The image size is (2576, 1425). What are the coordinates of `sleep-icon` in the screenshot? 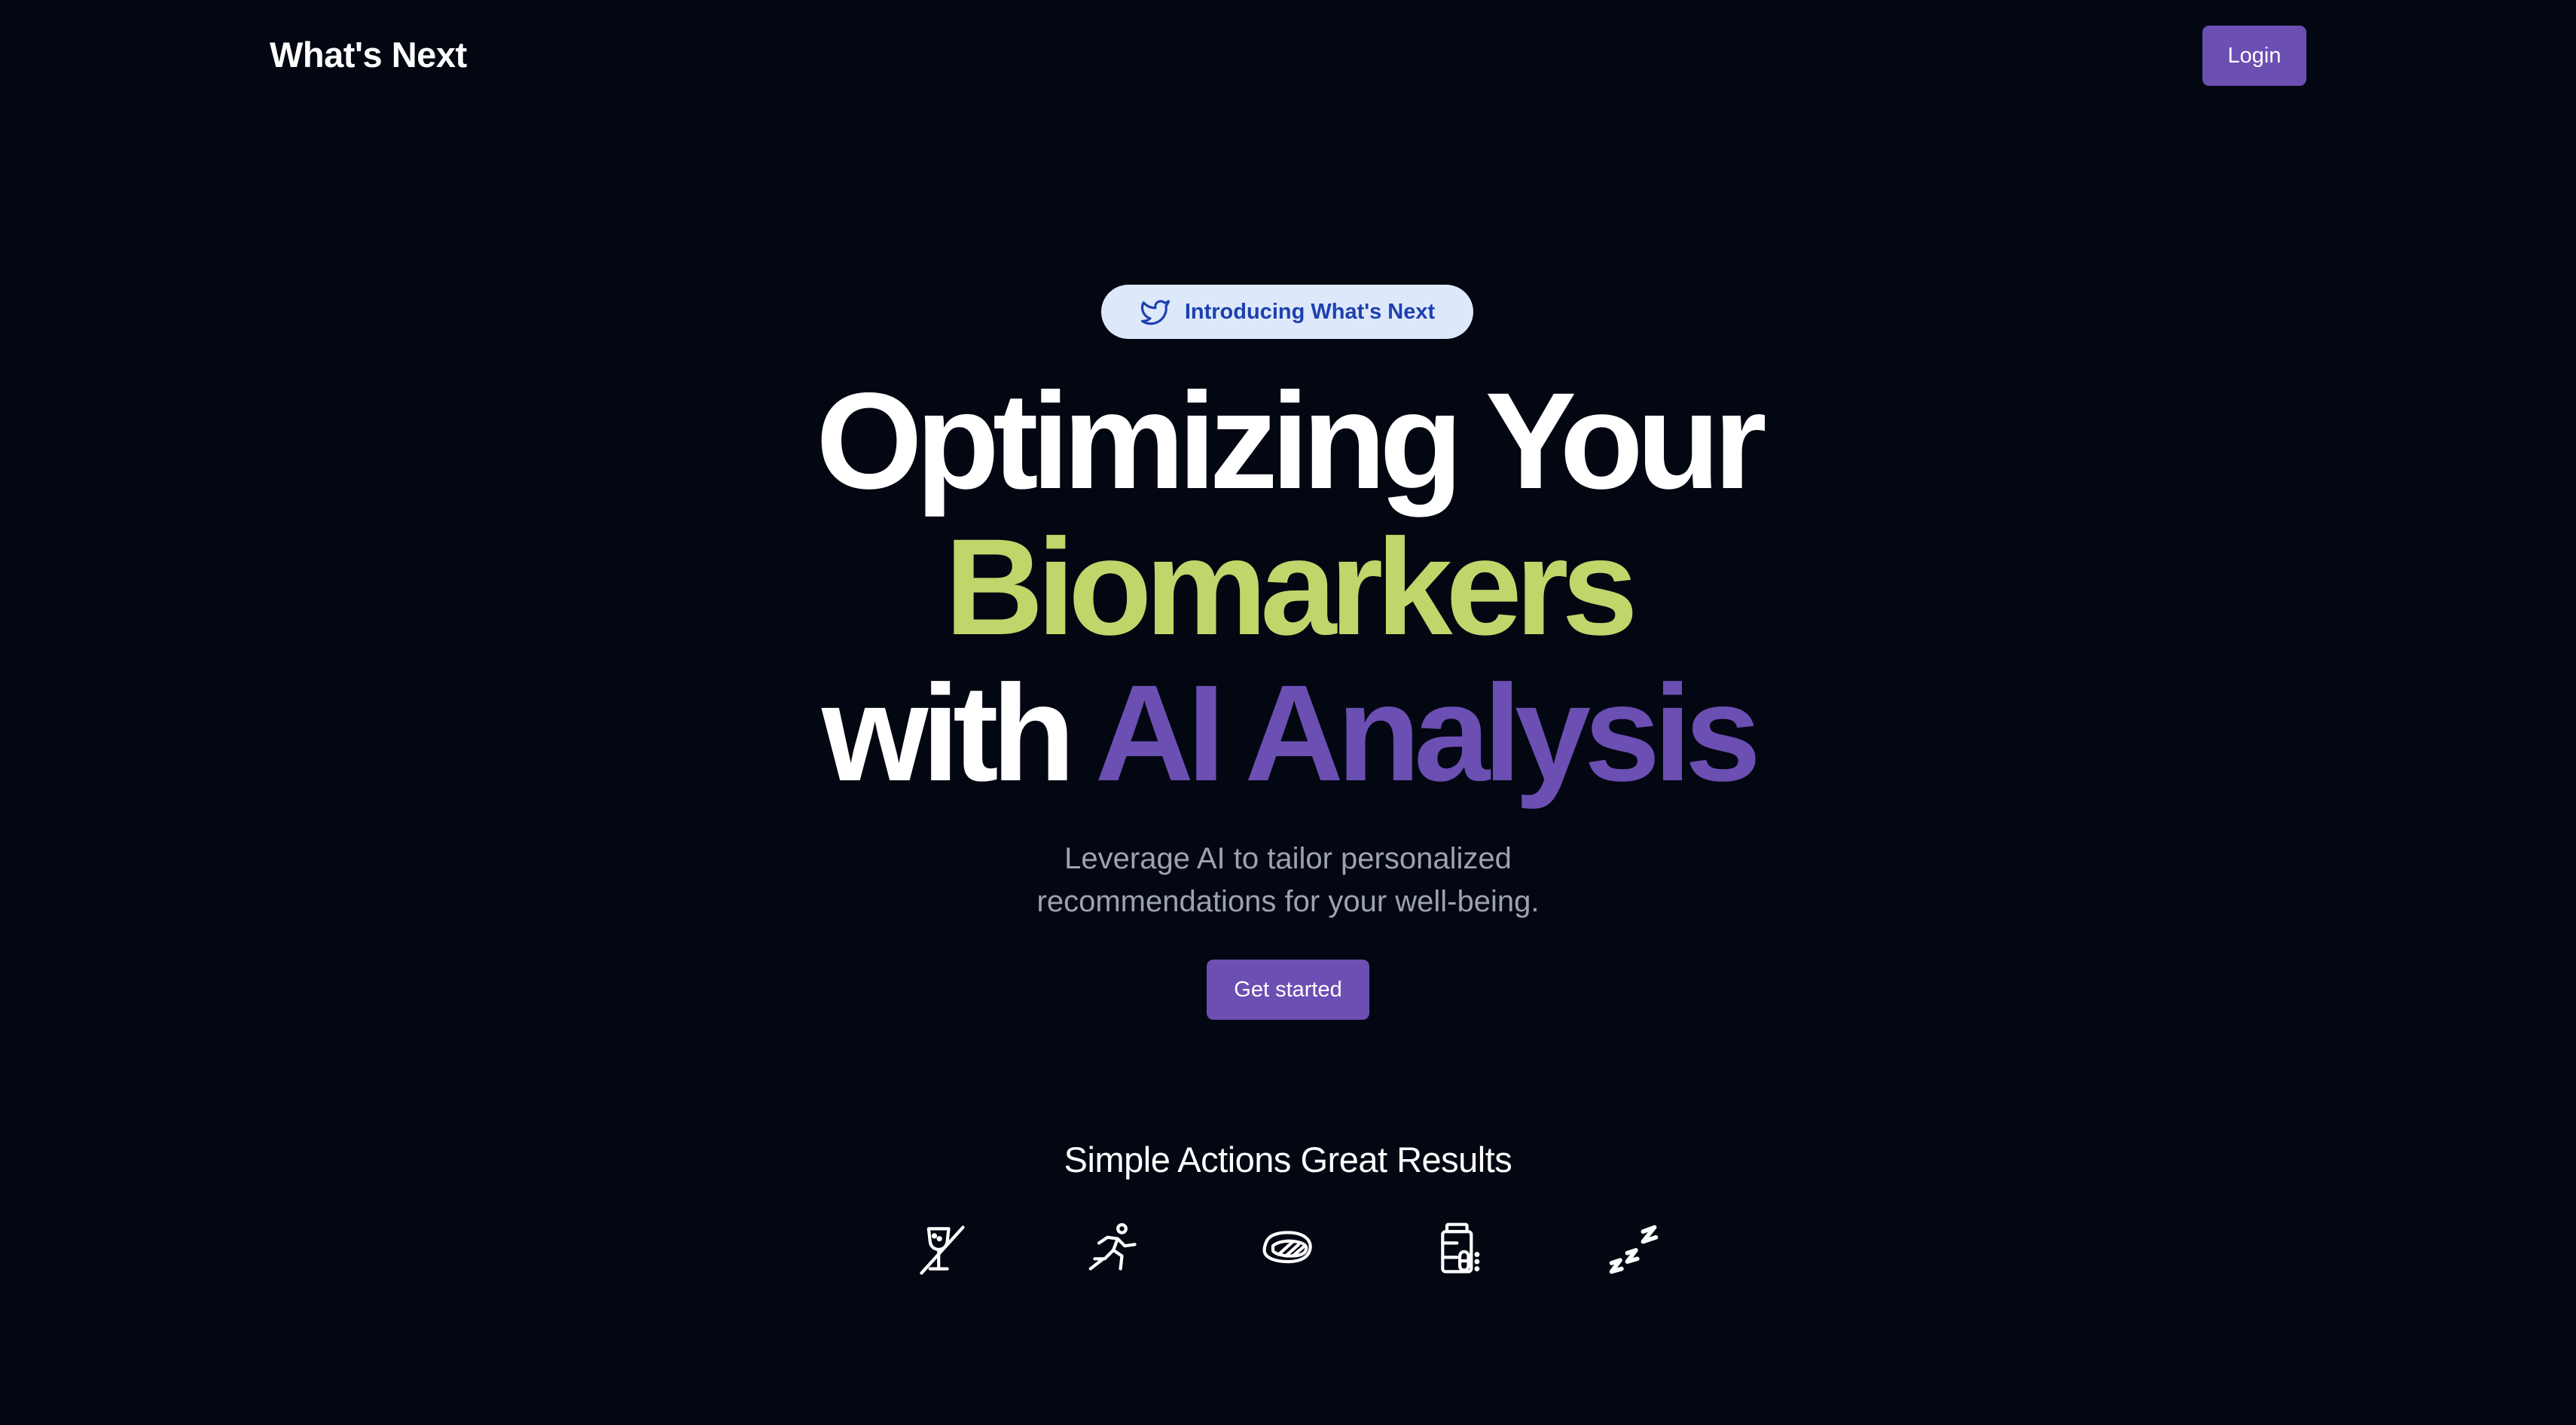 It's located at (1635, 1249).